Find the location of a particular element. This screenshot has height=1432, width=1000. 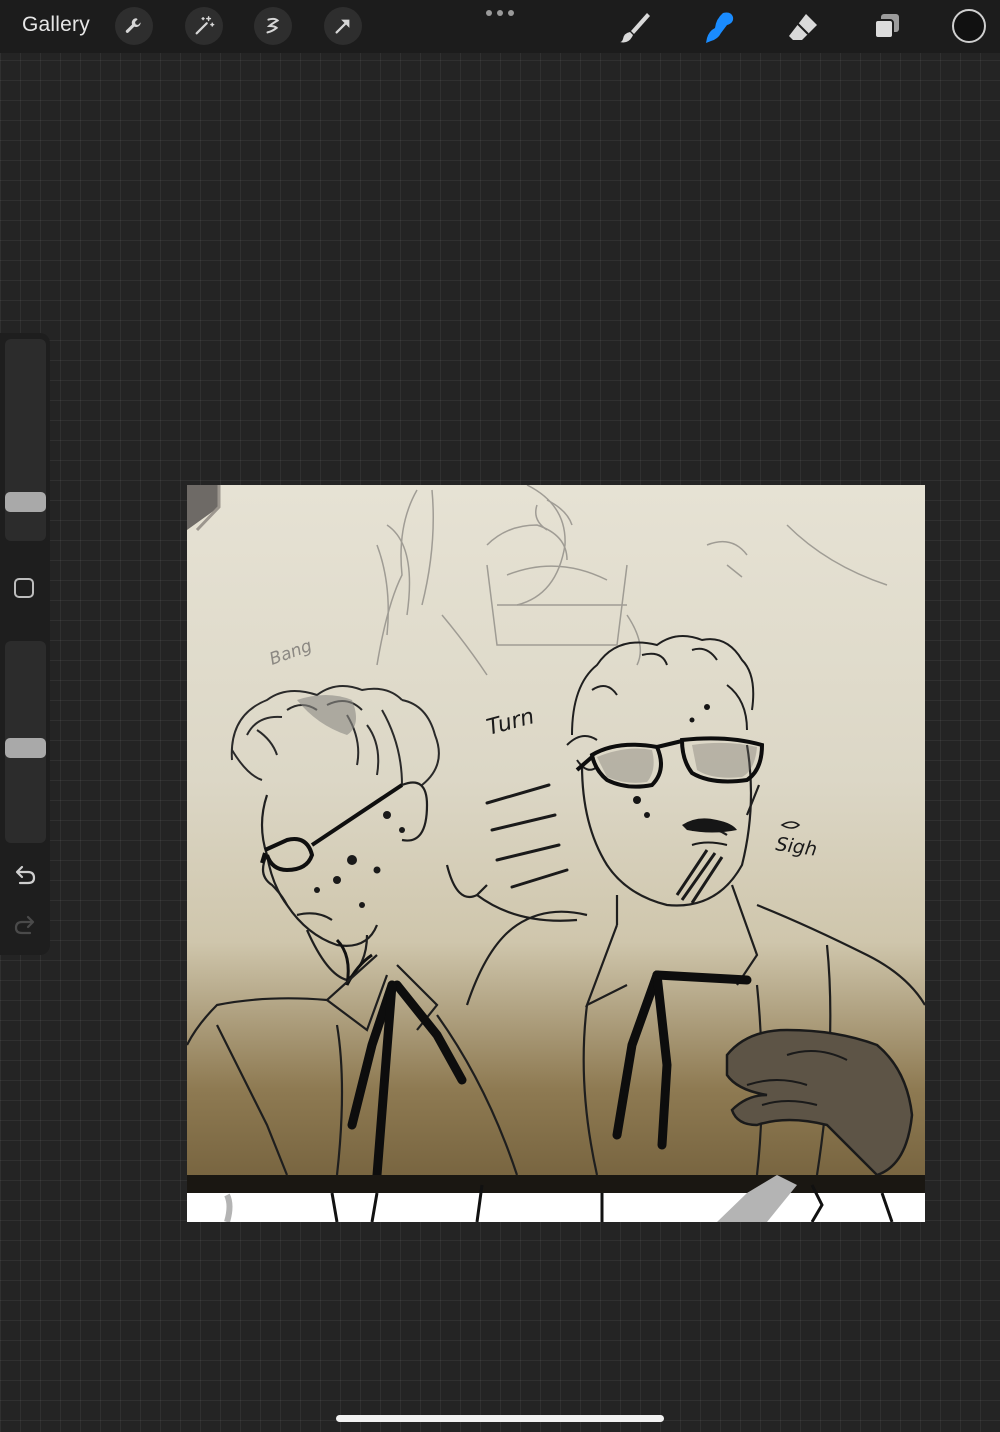

brush-tool-button is located at coordinates (635, 27).